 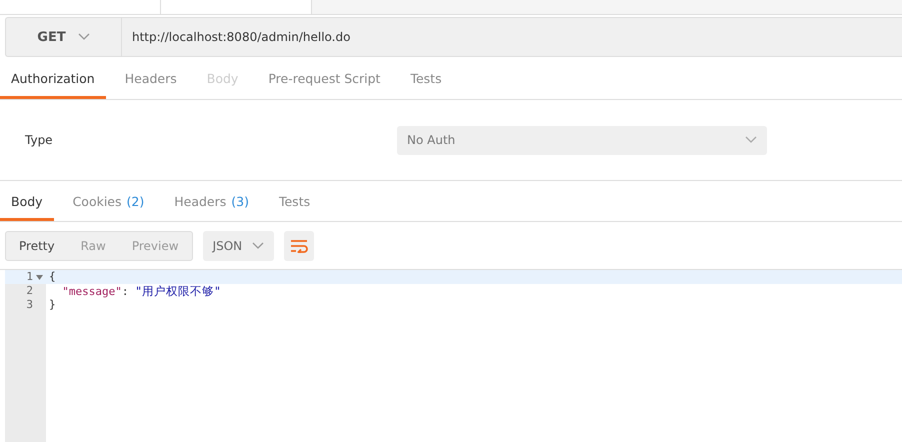 What do you see at coordinates (39, 277) in the screenshot?
I see `fold-caret-icon` at bounding box center [39, 277].